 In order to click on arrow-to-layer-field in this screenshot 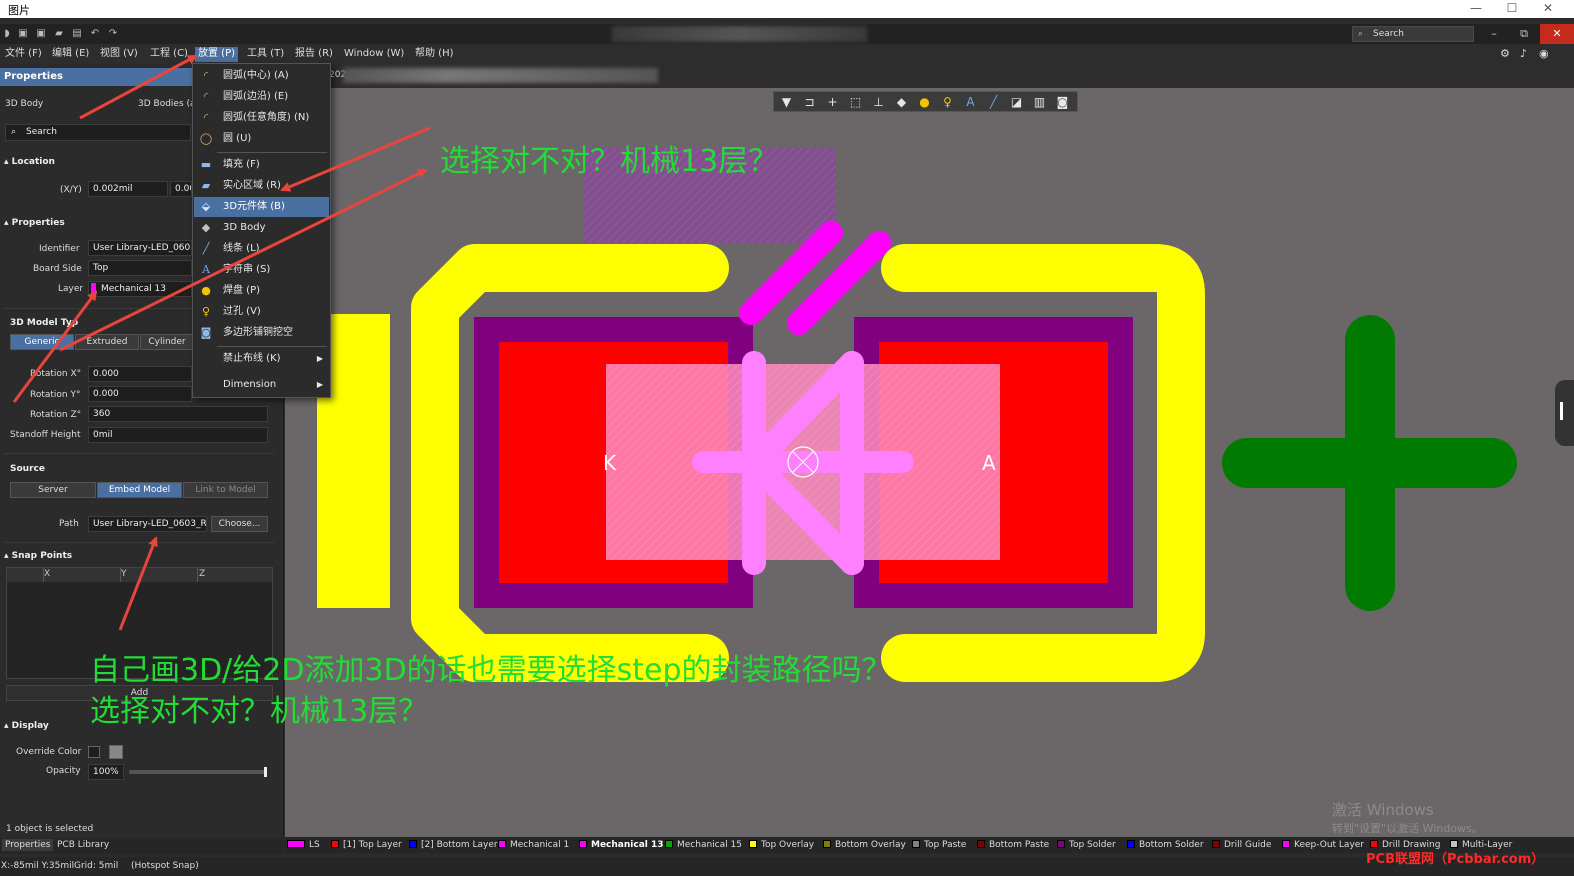, I will do `click(55, 346)`.